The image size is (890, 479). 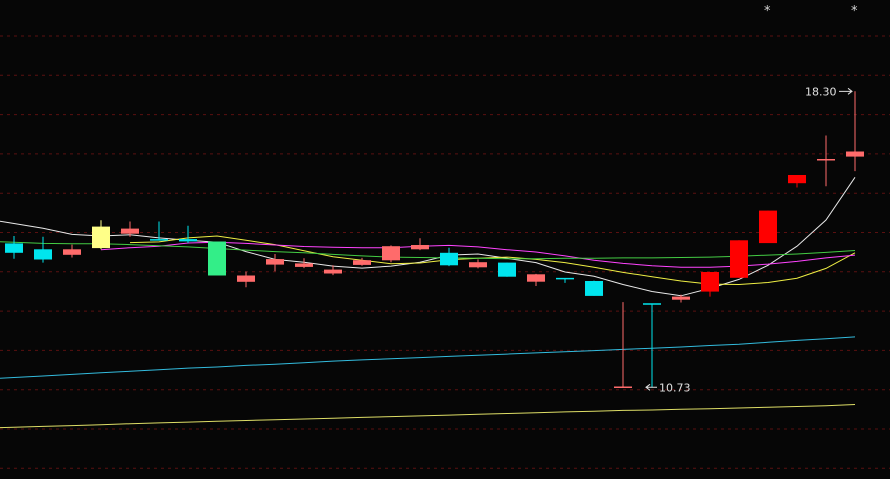 I want to click on low-price-label: 10.73, so click(x=675, y=387).